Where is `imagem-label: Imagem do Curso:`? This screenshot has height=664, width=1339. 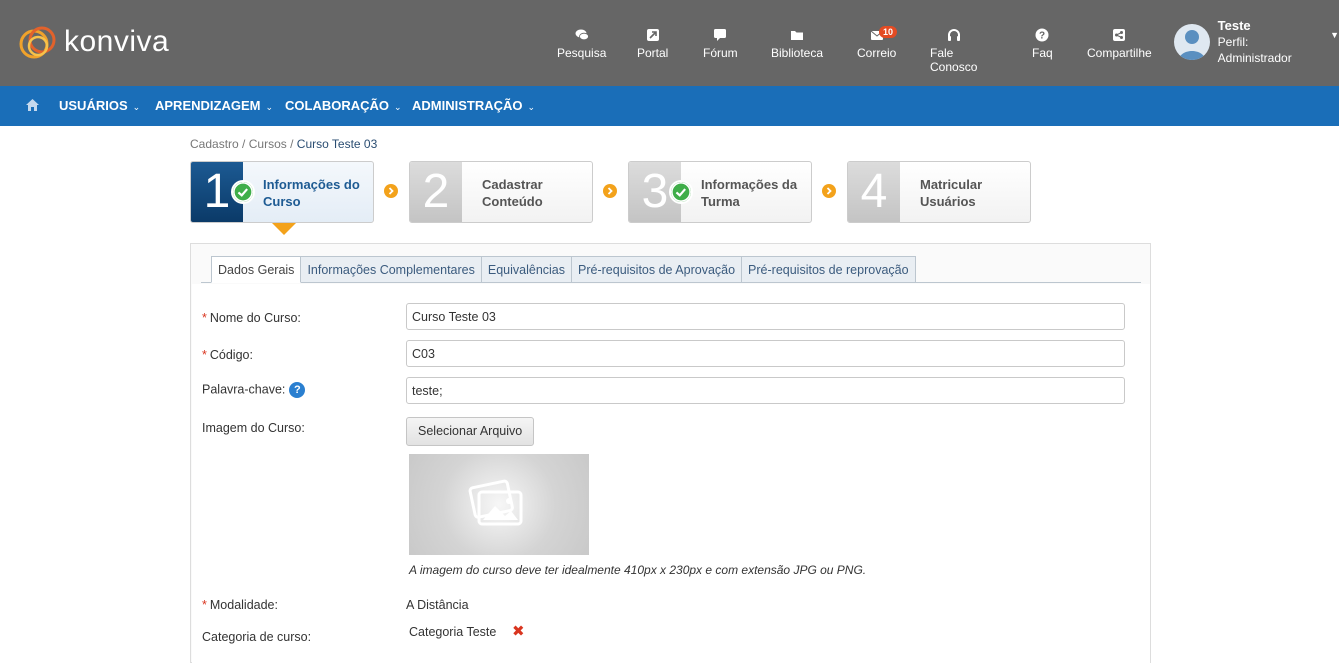 imagem-label: Imagem do Curso: is located at coordinates (253, 428).